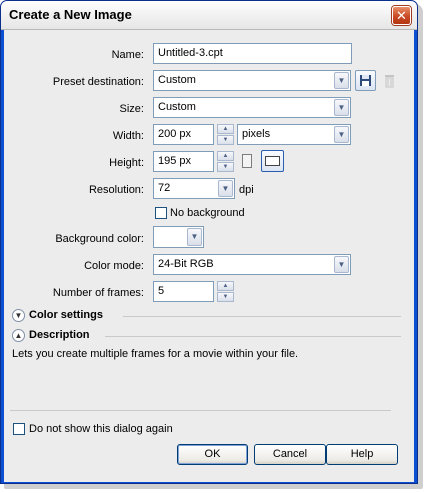 This screenshot has height=493, width=427. What do you see at coordinates (294, 134) in the screenshot?
I see `width-units-select: pixels ▼` at bounding box center [294, 134].